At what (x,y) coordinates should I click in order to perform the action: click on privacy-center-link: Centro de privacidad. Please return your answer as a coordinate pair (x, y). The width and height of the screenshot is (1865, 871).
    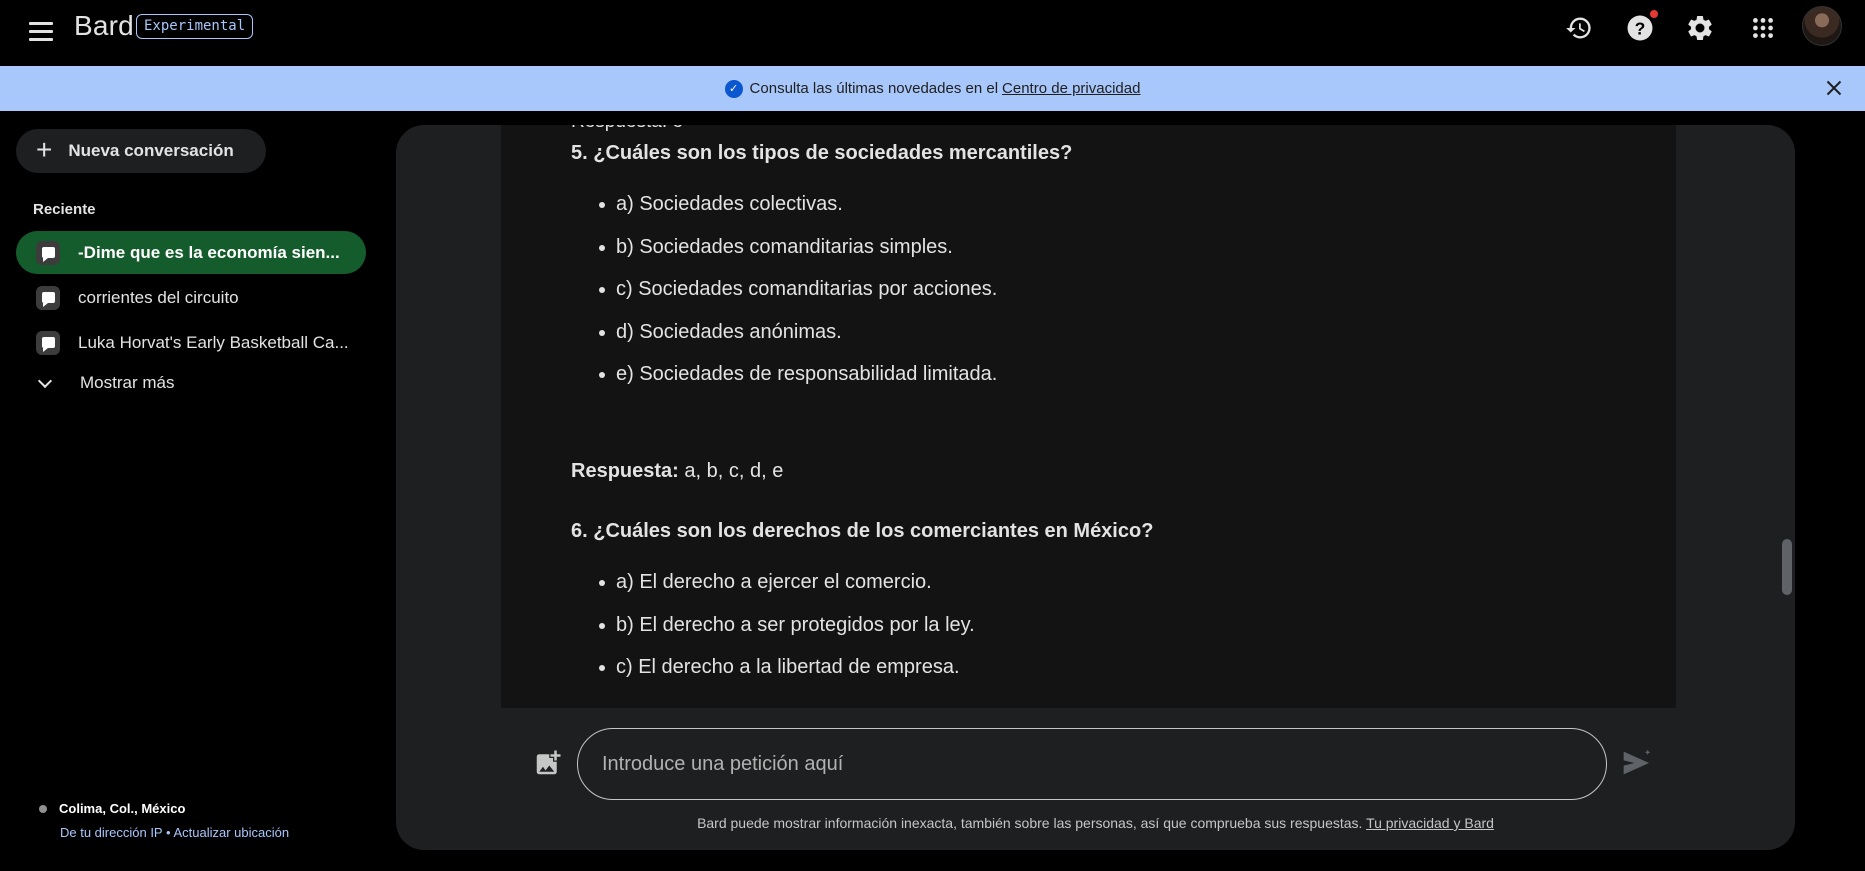
    Looking at the image, I should click on (1071, 88).